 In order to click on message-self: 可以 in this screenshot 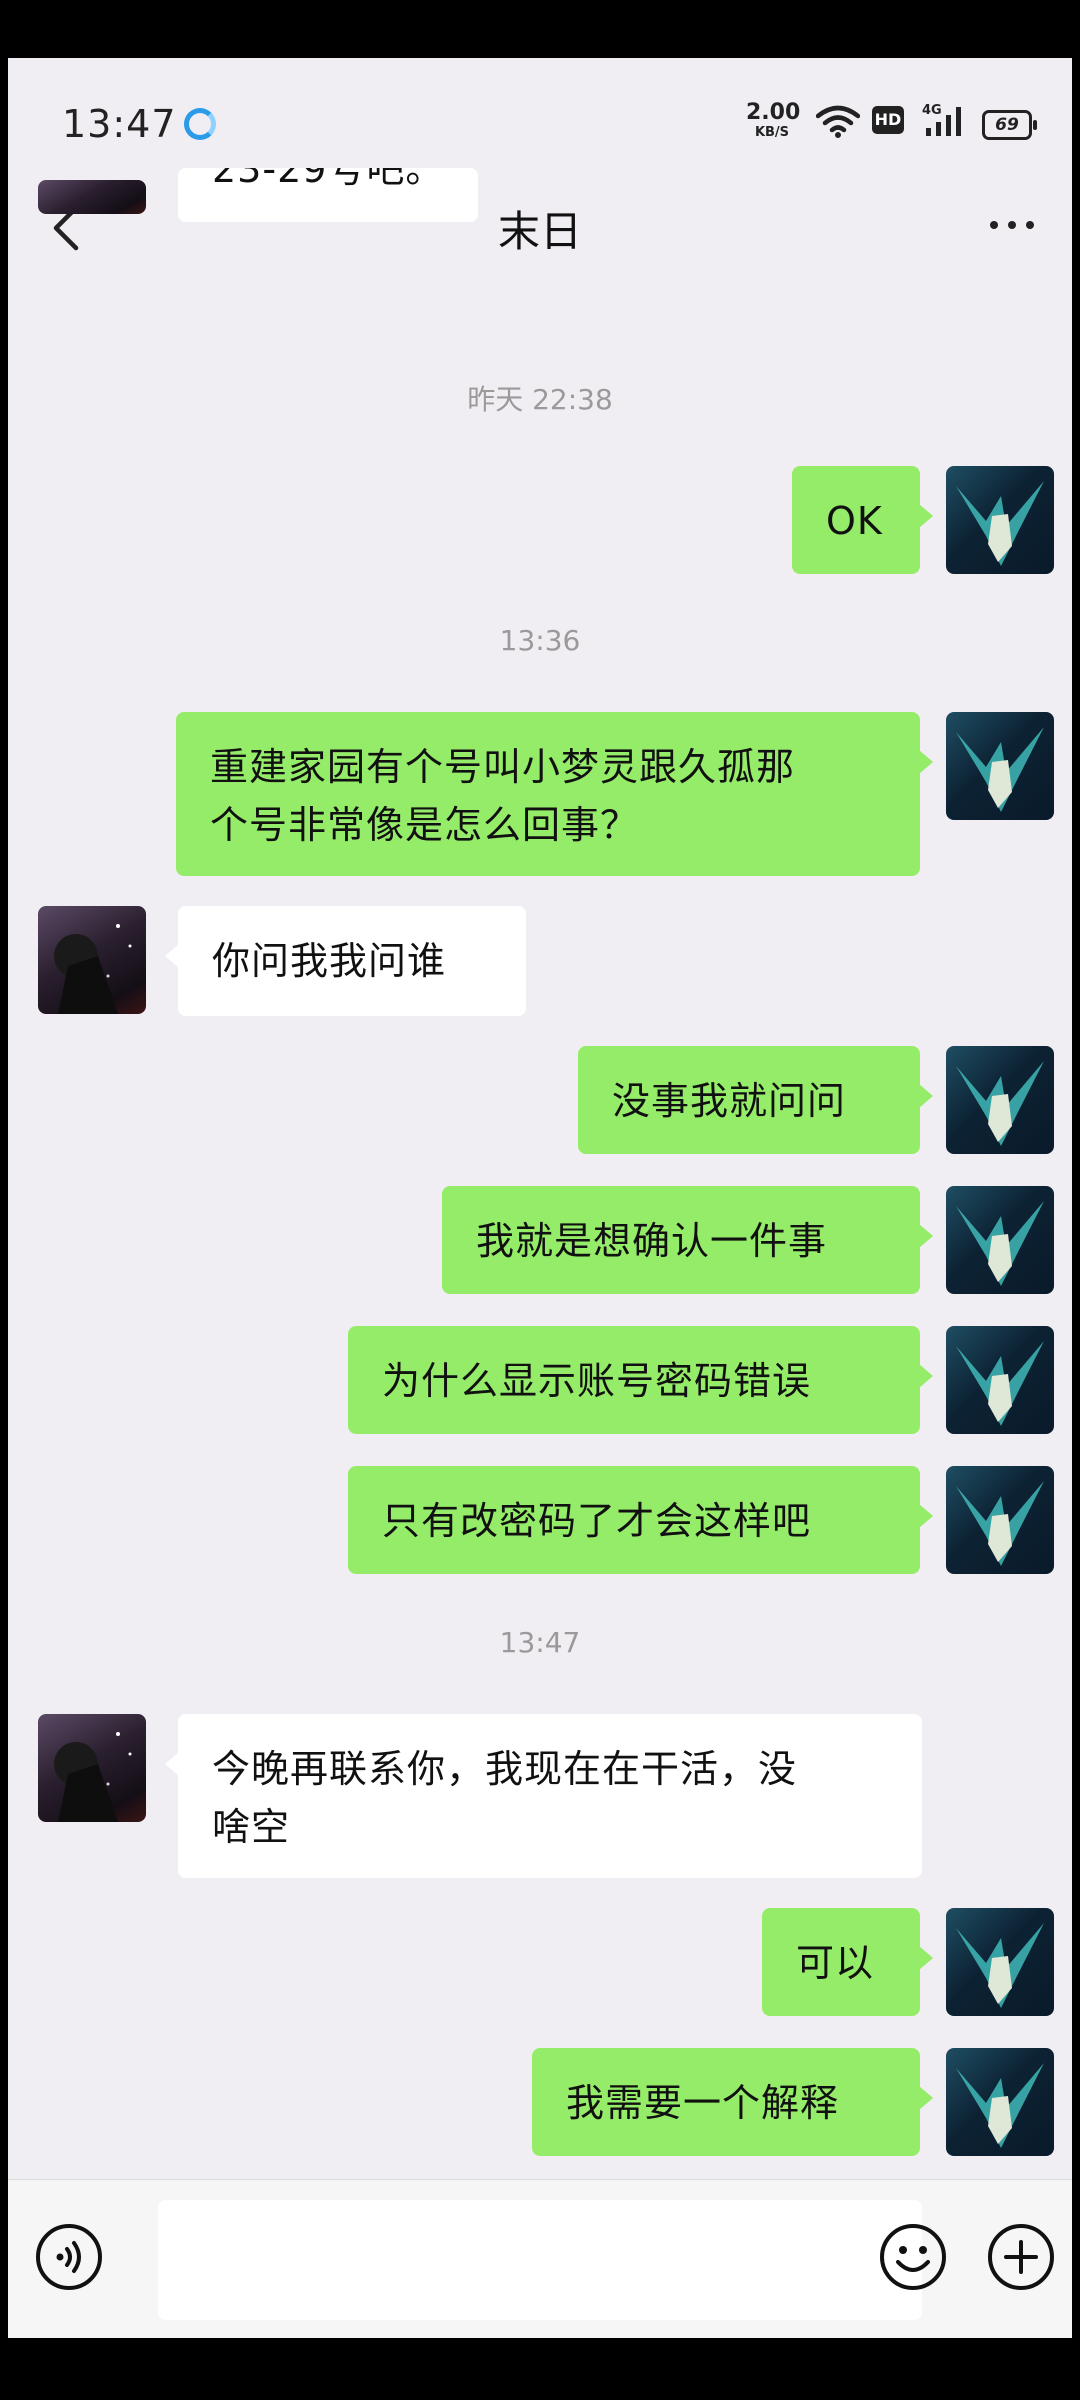, I will do `click(847, 1962)`.